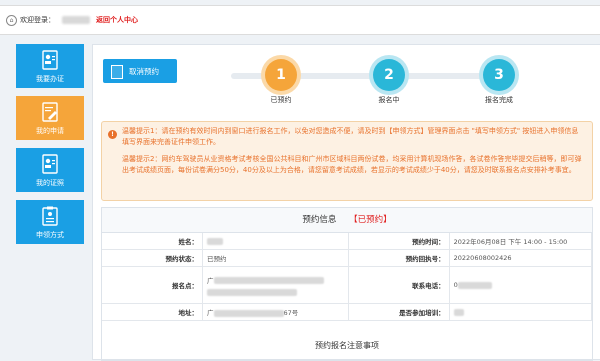  Describe the element at coordinates (37, 20) in the screenshot. I see `welcome-text: 欢迎登录：` at that location.